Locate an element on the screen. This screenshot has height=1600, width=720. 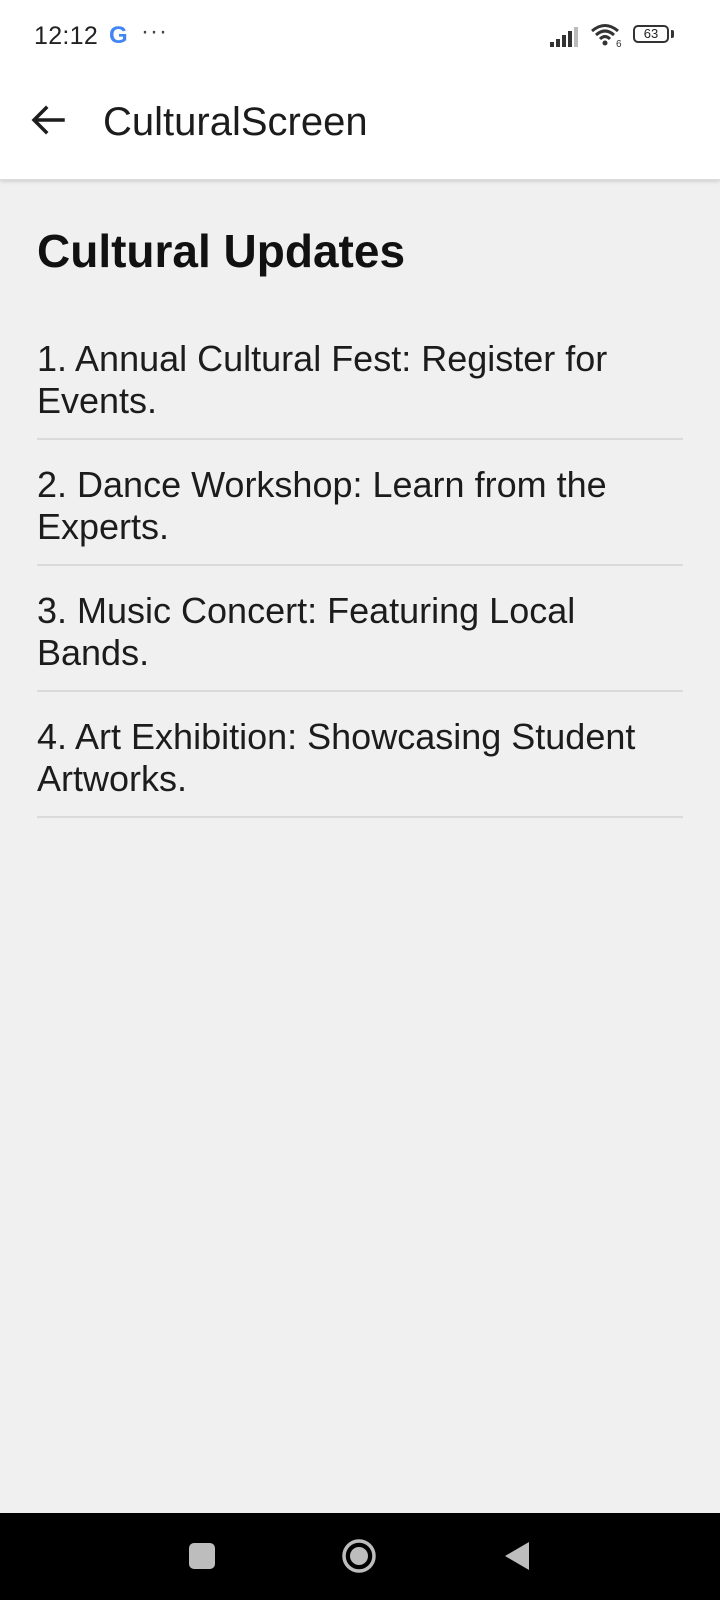
status-bar: 12:12 G ··· 6 63 is located at coordinates (360, 36).